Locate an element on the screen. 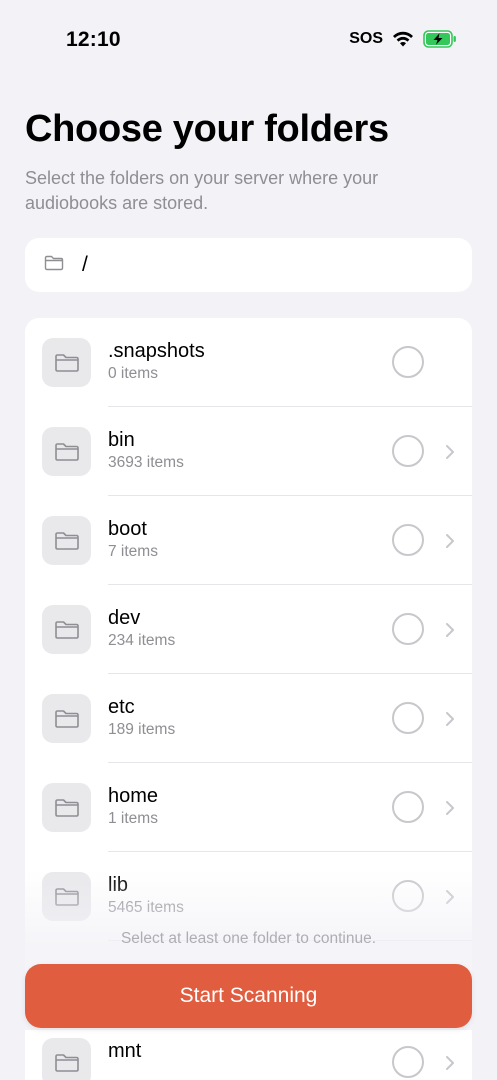 The image size is (497, 1080). folder-item-count: 189 items is located at coordinates (142, 729).